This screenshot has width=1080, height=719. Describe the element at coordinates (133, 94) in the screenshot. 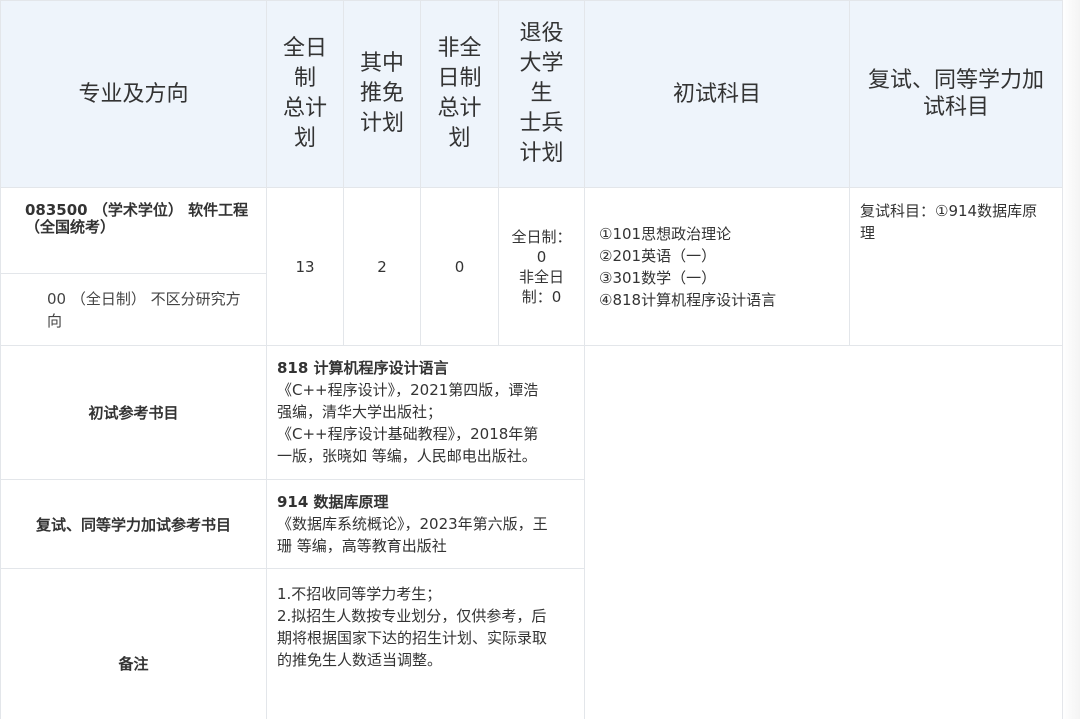

I see `header-major-direction: 专业及方向` at that location.